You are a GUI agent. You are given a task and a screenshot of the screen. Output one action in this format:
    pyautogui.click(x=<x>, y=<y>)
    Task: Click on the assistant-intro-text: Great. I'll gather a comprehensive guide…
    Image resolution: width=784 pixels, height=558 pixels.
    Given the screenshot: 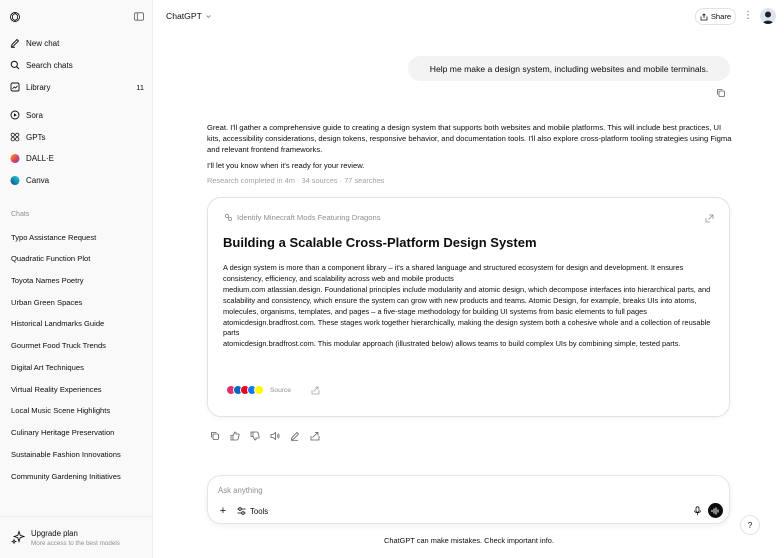 What is the action you would take?
    pyautogui.click(x=469, y=138)
    